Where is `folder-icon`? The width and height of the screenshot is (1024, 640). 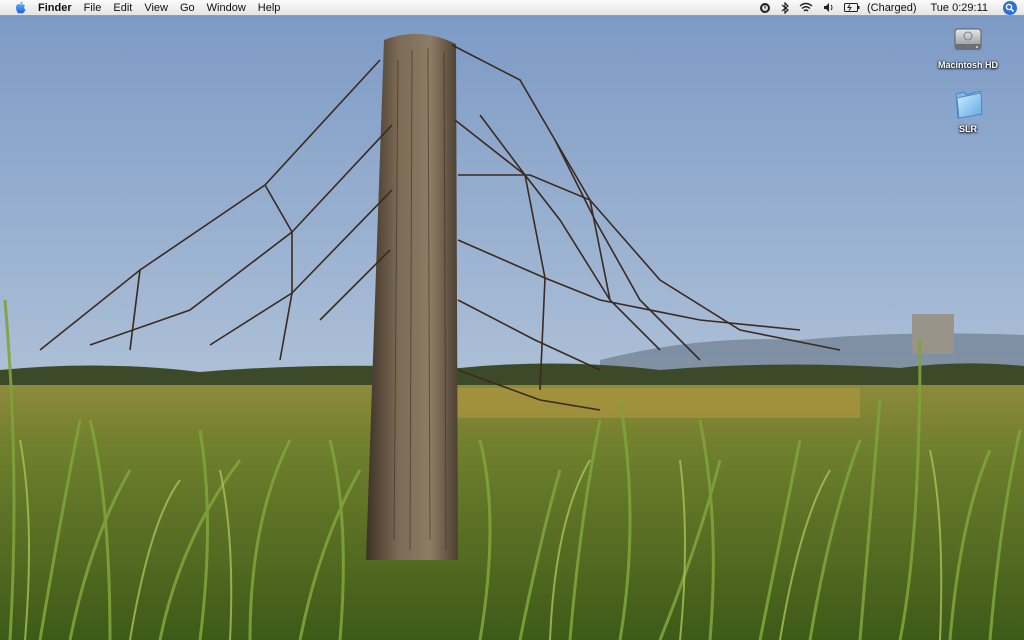 folder-icon is located at coordinates (968, 104).